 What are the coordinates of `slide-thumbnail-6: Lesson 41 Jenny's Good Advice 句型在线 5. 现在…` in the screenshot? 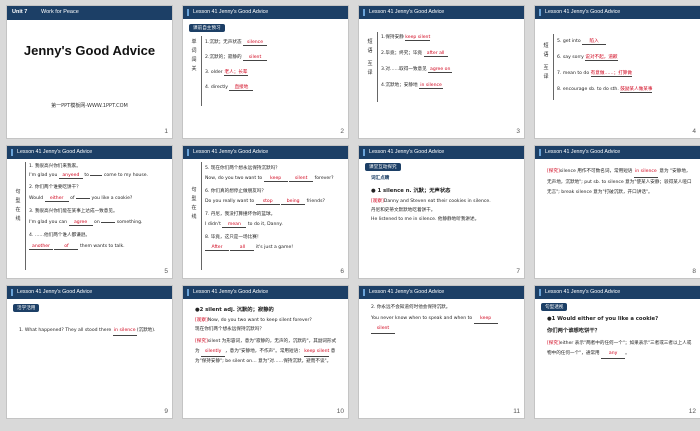 It's located at (265, 212).